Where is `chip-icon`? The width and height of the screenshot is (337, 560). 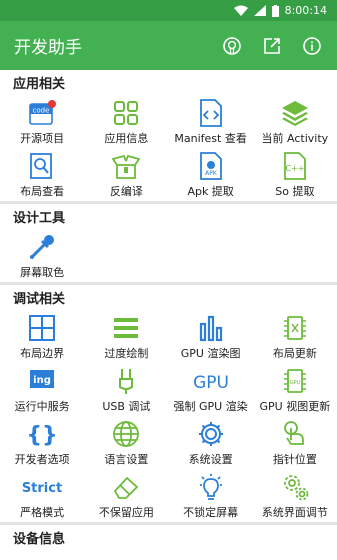 chip-icon is located at coordinates (295, 328).